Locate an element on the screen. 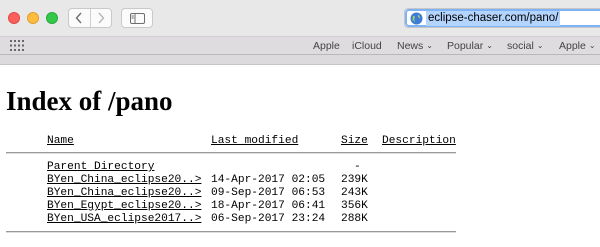 The width and height of the screenshot is (600, 247). row-modified: 09-Sep-2017 06:53 is located at coordinates (268, 193).